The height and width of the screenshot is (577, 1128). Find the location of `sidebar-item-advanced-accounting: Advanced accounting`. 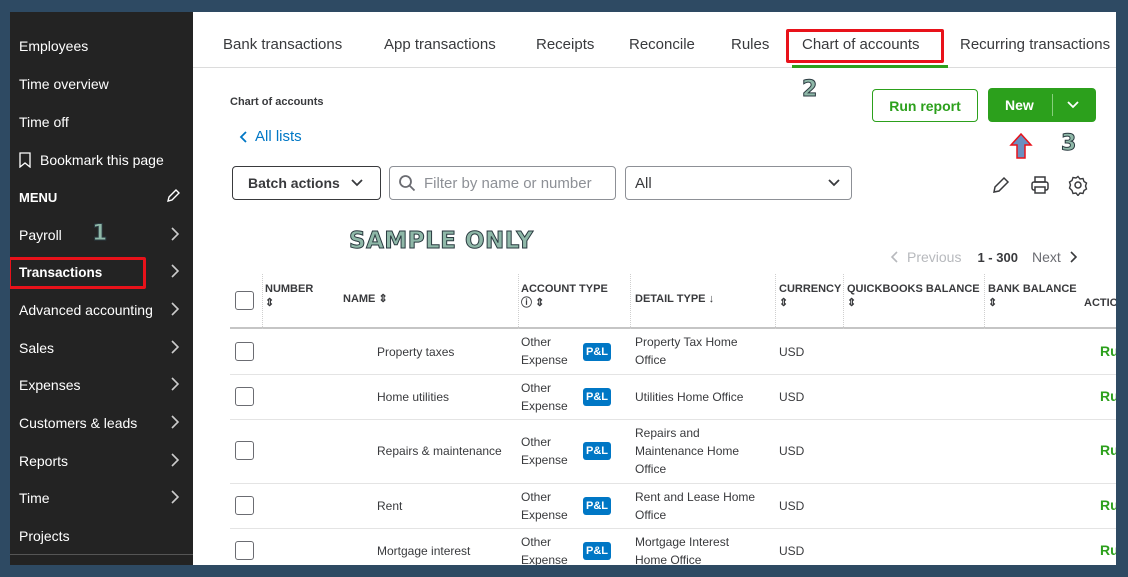

sidebar-item-advanced-accounting: Advanced accounting is located at coordinates (101, 310).